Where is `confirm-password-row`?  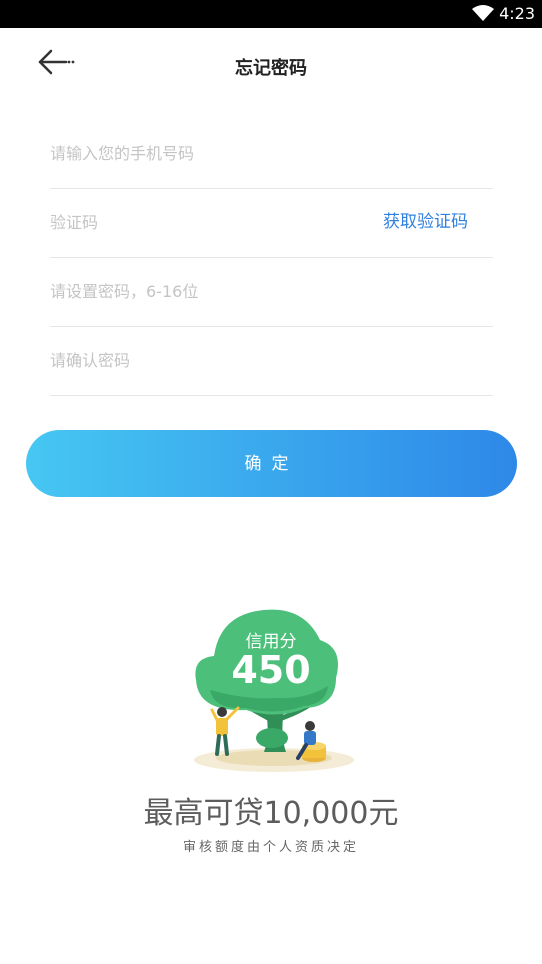
confirm-password-row is located at coordinates (271, 361).